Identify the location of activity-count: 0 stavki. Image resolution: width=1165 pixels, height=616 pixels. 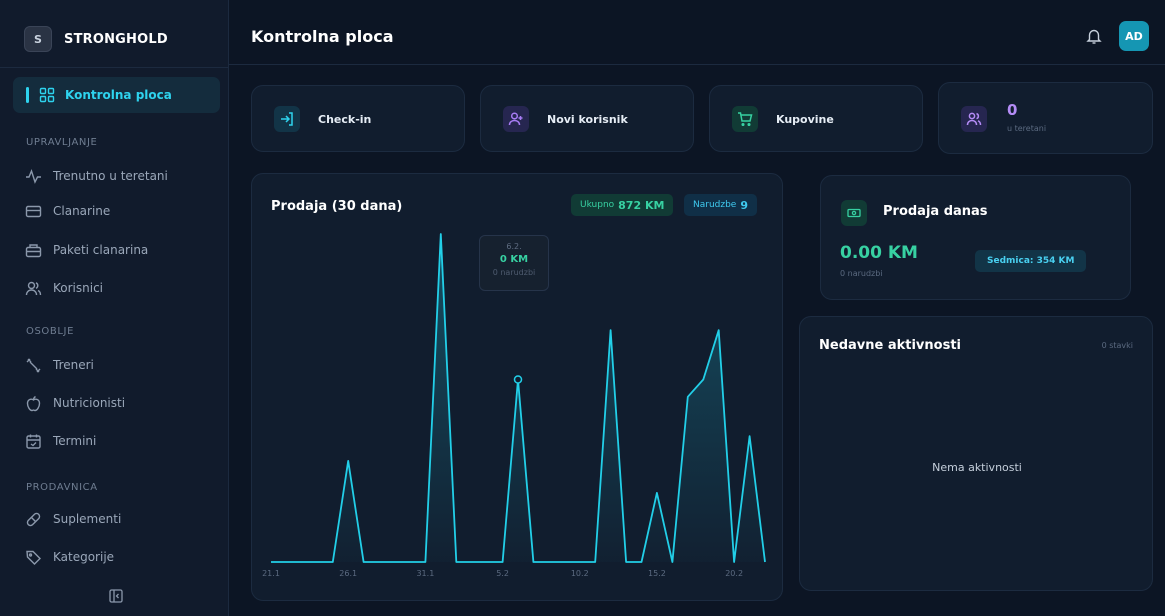
(1117, 345).